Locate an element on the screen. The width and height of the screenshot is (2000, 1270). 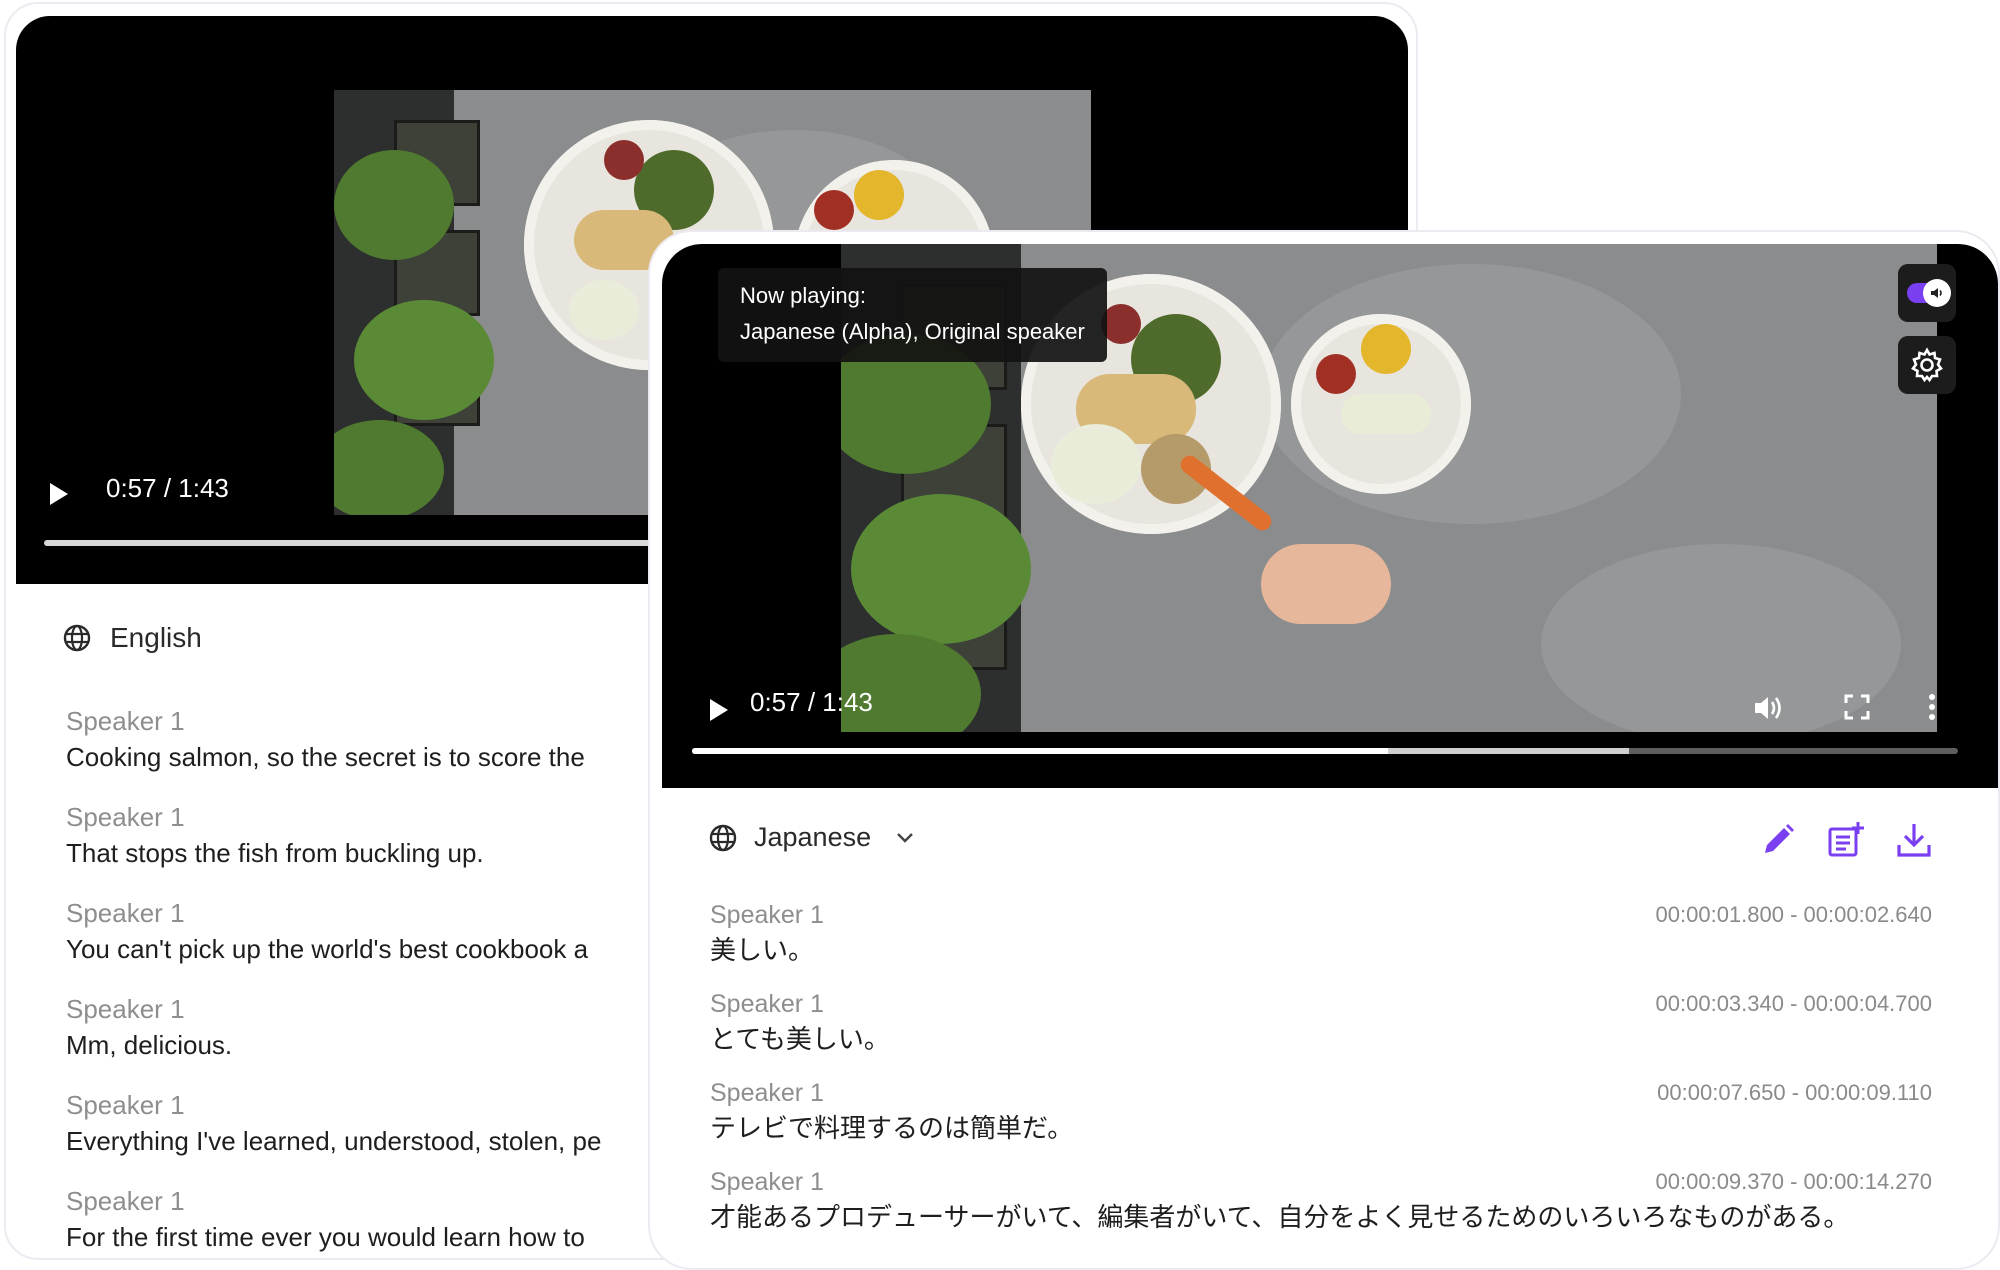
caption-text: とても美しい。 is located at coordinates (800, 1040).